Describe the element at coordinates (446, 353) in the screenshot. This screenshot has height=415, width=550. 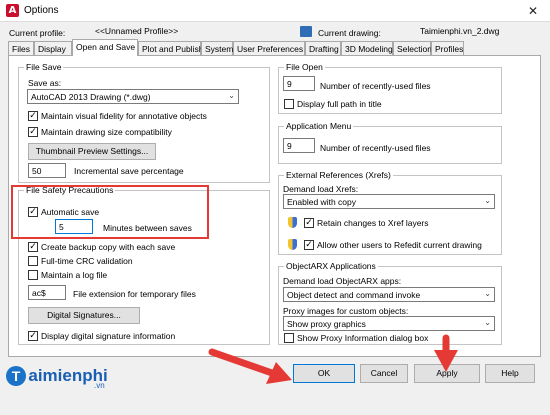
I see `arrow-to-apply` at that location.